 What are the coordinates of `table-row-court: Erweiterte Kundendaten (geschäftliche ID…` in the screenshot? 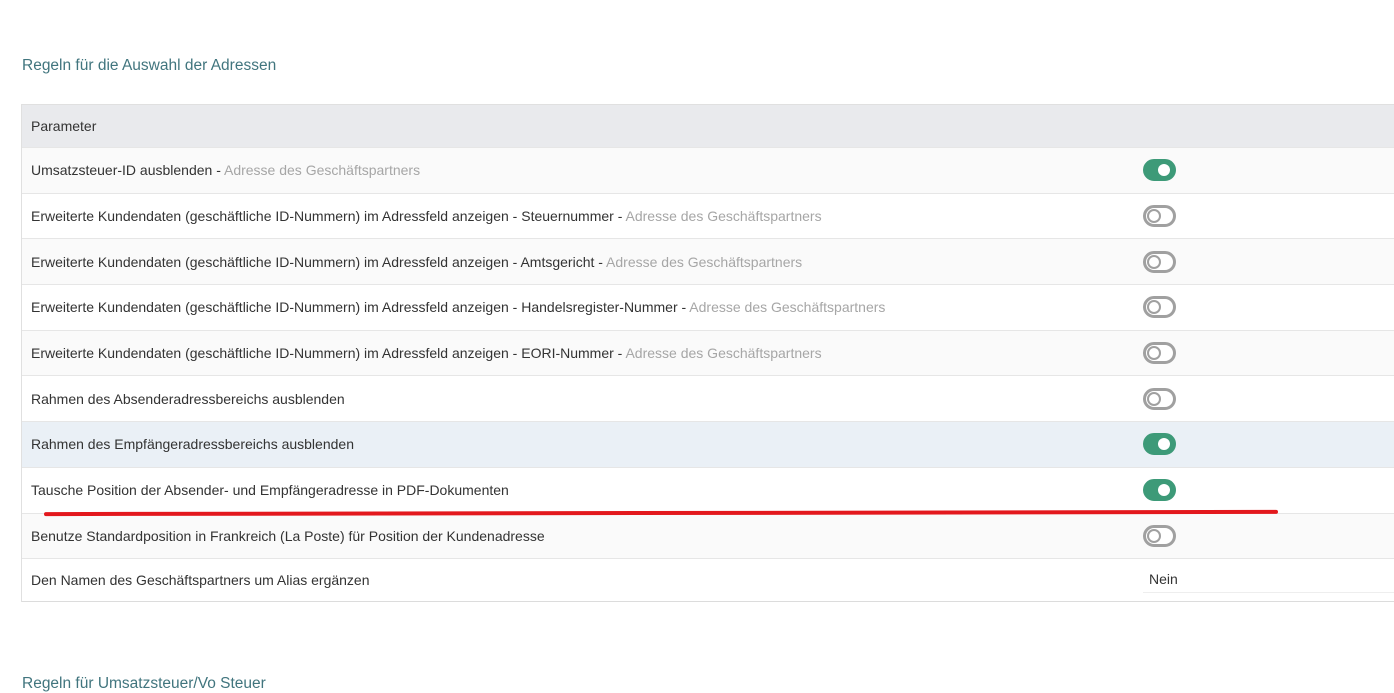 It's located at (708, 262).